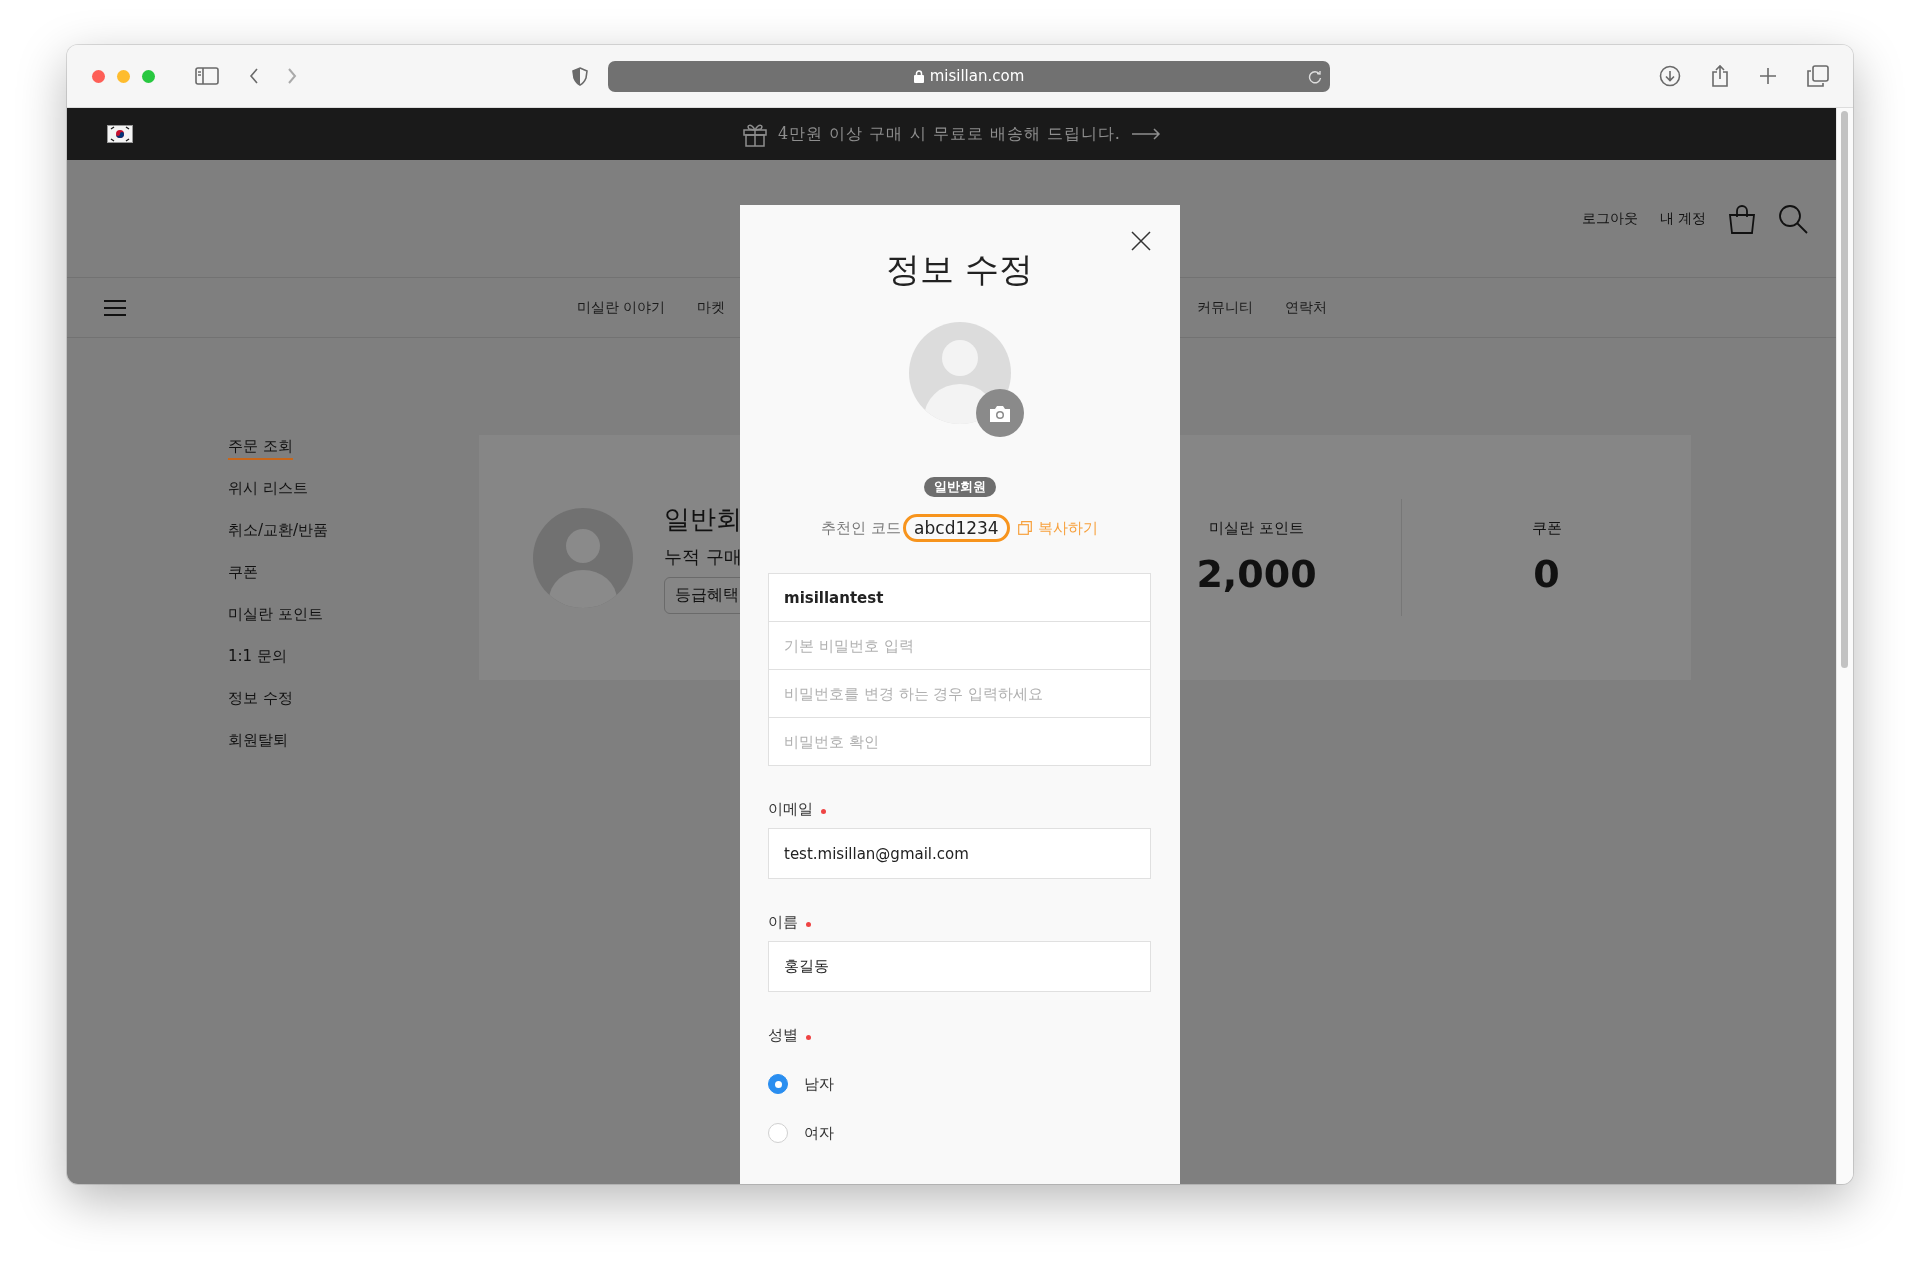 This screenshot has height=1274, width=1920. Describe the element at coordinates (949, 134) in the screenshot. I see `promo-text: 4만원 이상 구매 시 무료로 배송해 드립니다.` at that location.